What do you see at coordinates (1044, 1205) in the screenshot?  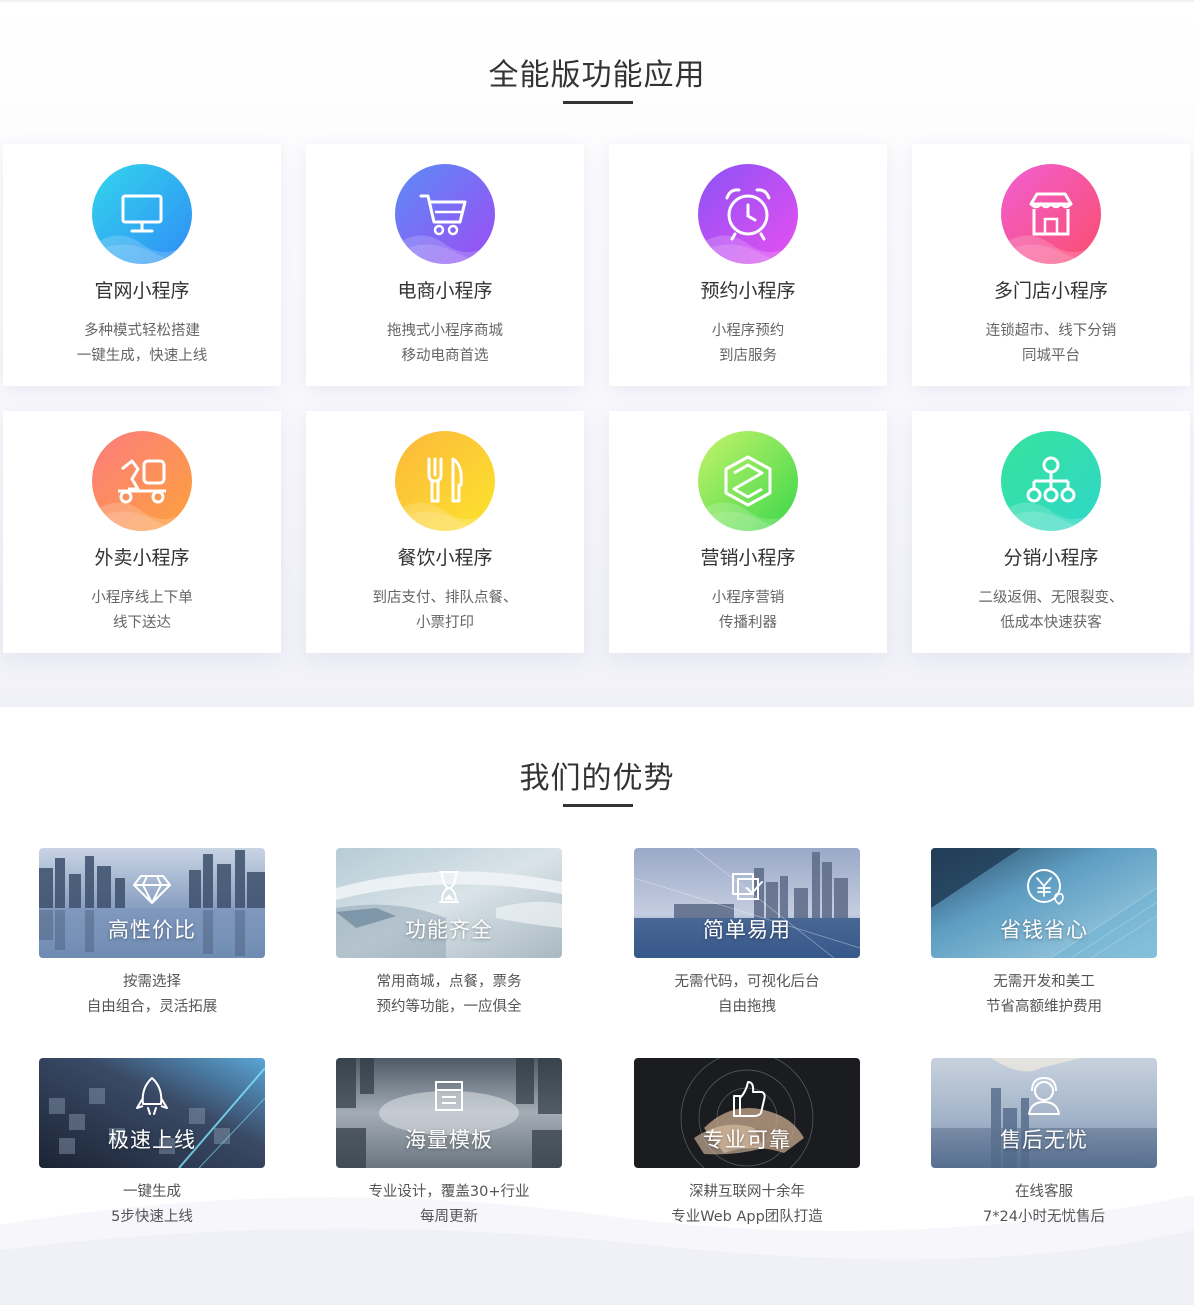 I see `advantage-desc: 在线客服 7*24小时无忧售后` at bounding box center [1044, 1205].